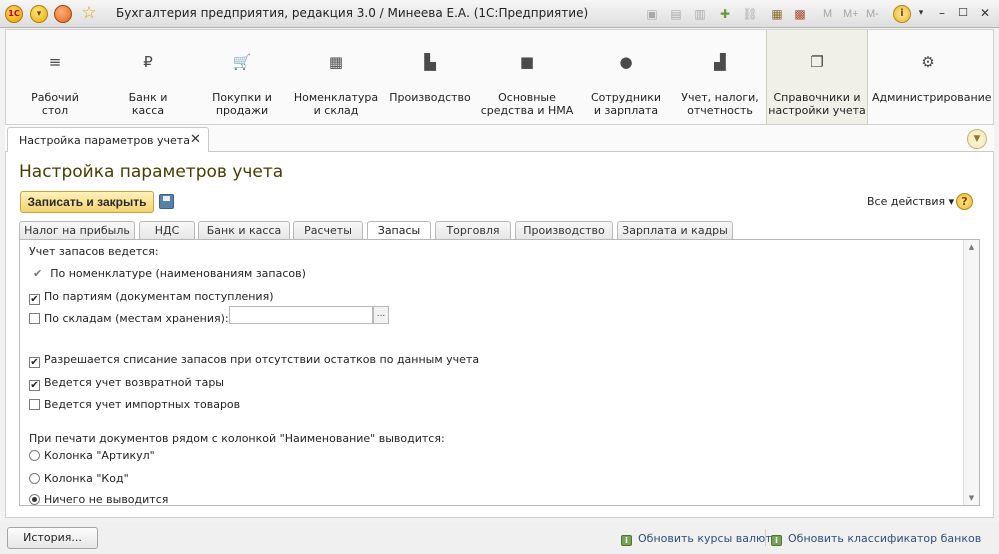 This screenshot has width=999, height=554. What do you see at coordinates (700, 14) in the screenshot?
I see `preview-toolbar-icon: ▥` at bounding box center [700, 14].